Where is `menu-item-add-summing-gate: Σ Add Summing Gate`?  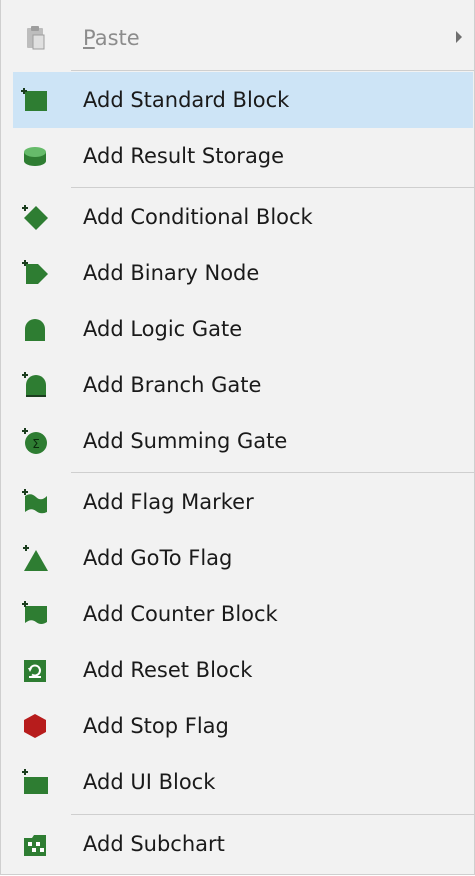
menu-item-add-summing-gate: Σ Add Summing Gate is located at coordinates (237, 441).